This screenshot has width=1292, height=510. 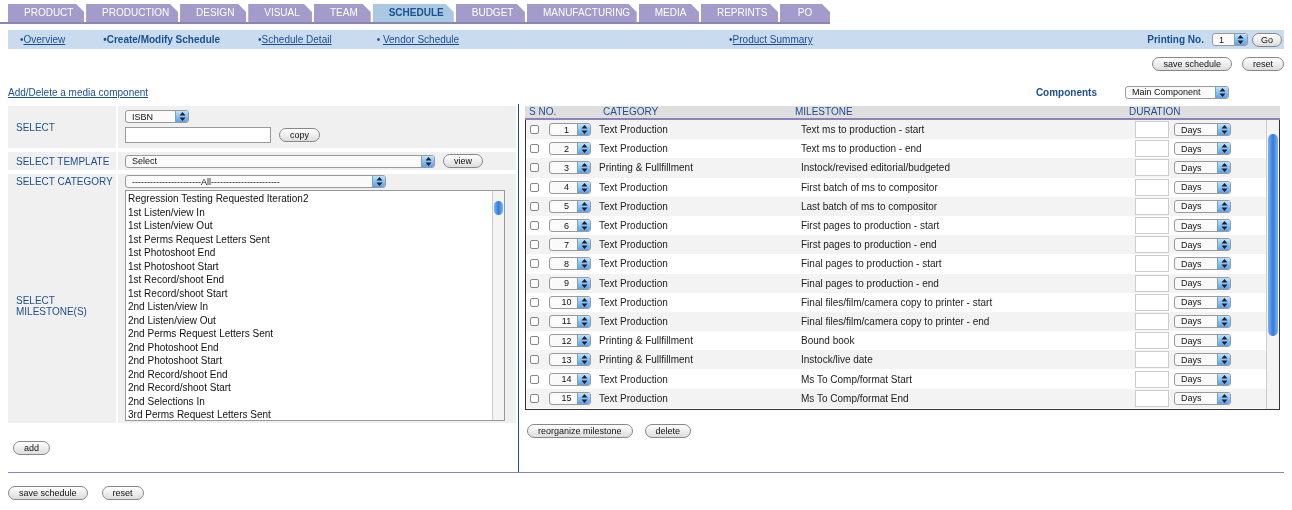 What do you see at coordinates (309, 415) in the screenshot?
I see `list-item: 3rd Perms Request Letters Sent` at bounding box center [309, 415].